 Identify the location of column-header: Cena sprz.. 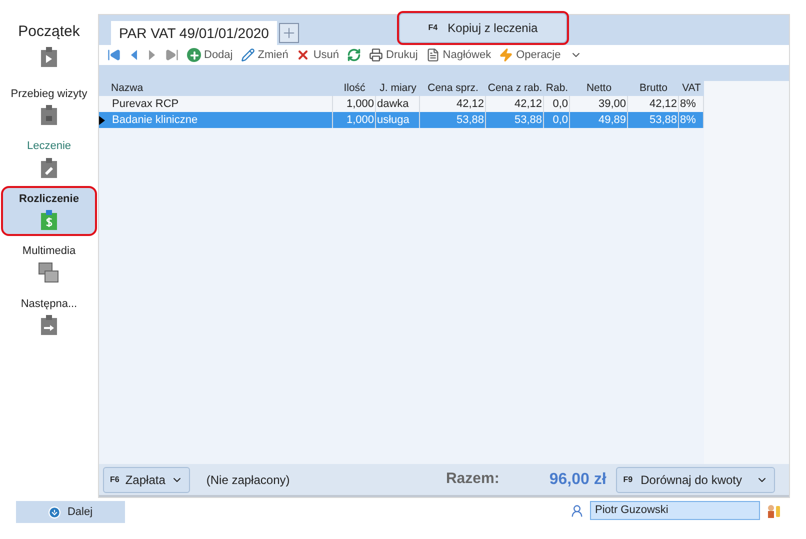
(453, 88).